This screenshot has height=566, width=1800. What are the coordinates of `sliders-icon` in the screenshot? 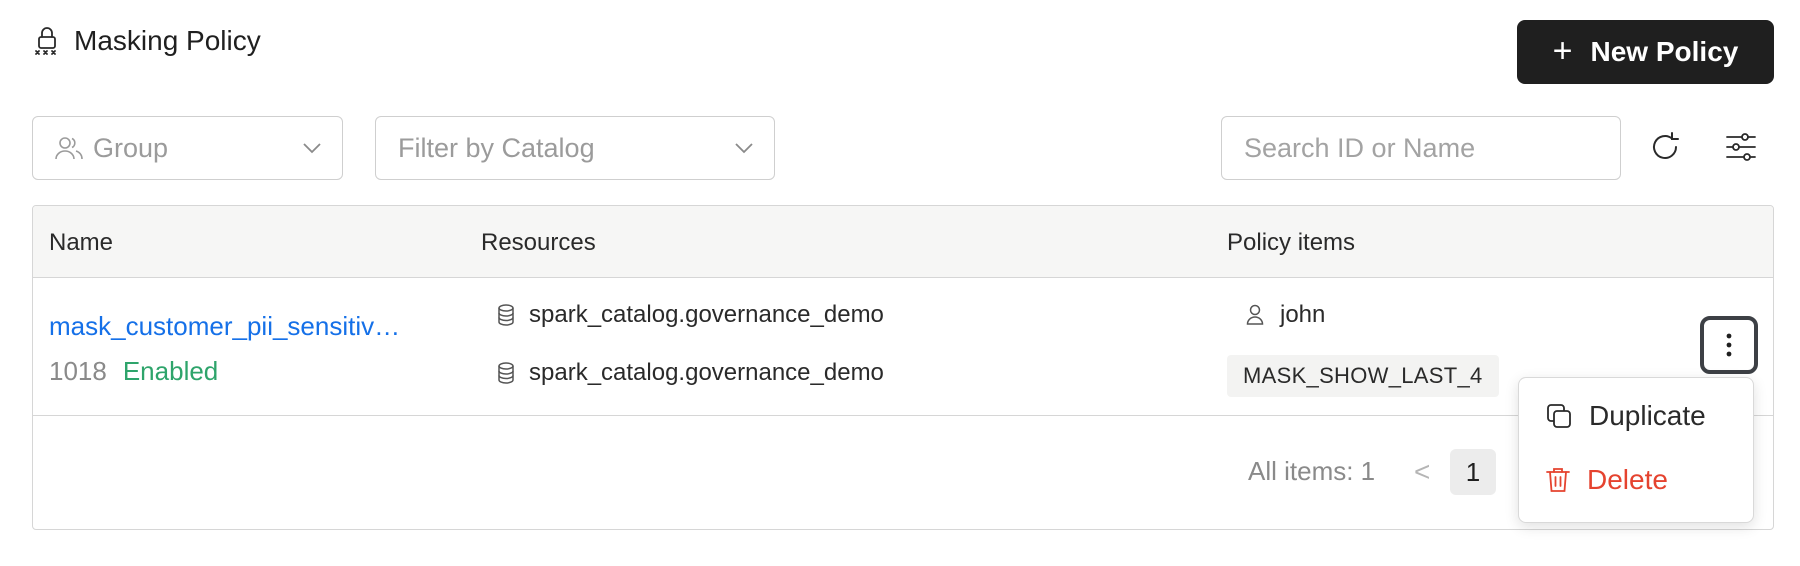 It's located at (1741, 147).